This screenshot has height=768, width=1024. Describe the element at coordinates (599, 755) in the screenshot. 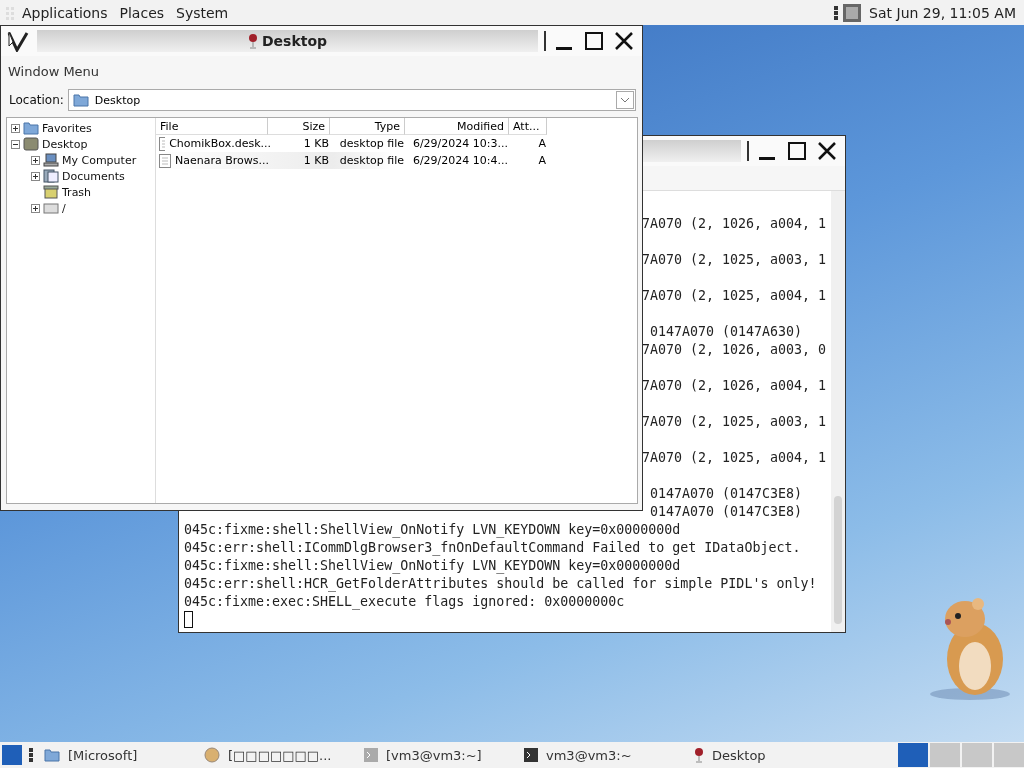

I see `taskbar-button: vm3@vm3:~` at that location.